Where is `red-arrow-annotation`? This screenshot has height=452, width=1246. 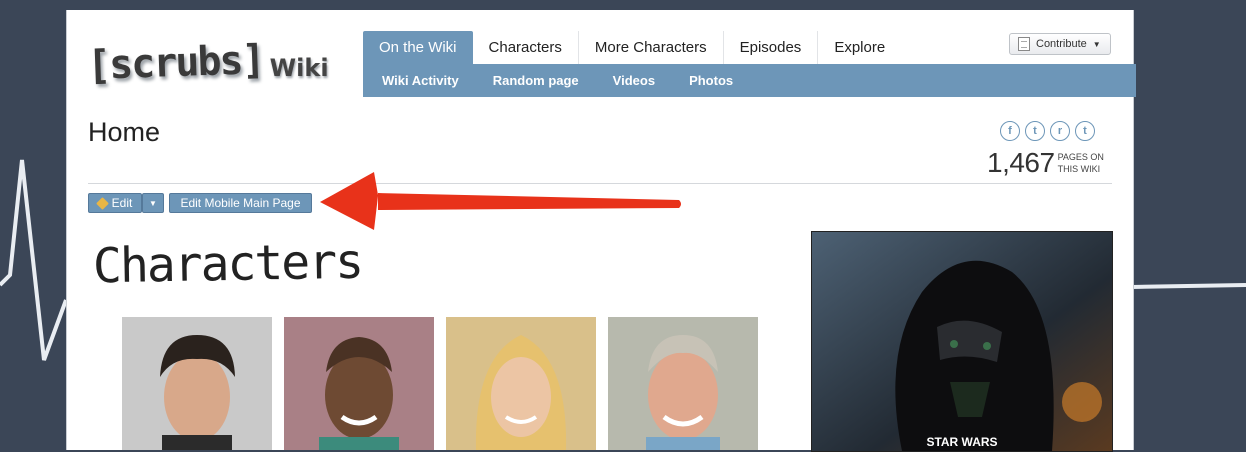 red-arrow-annotation is located at coordinates (500, 201).